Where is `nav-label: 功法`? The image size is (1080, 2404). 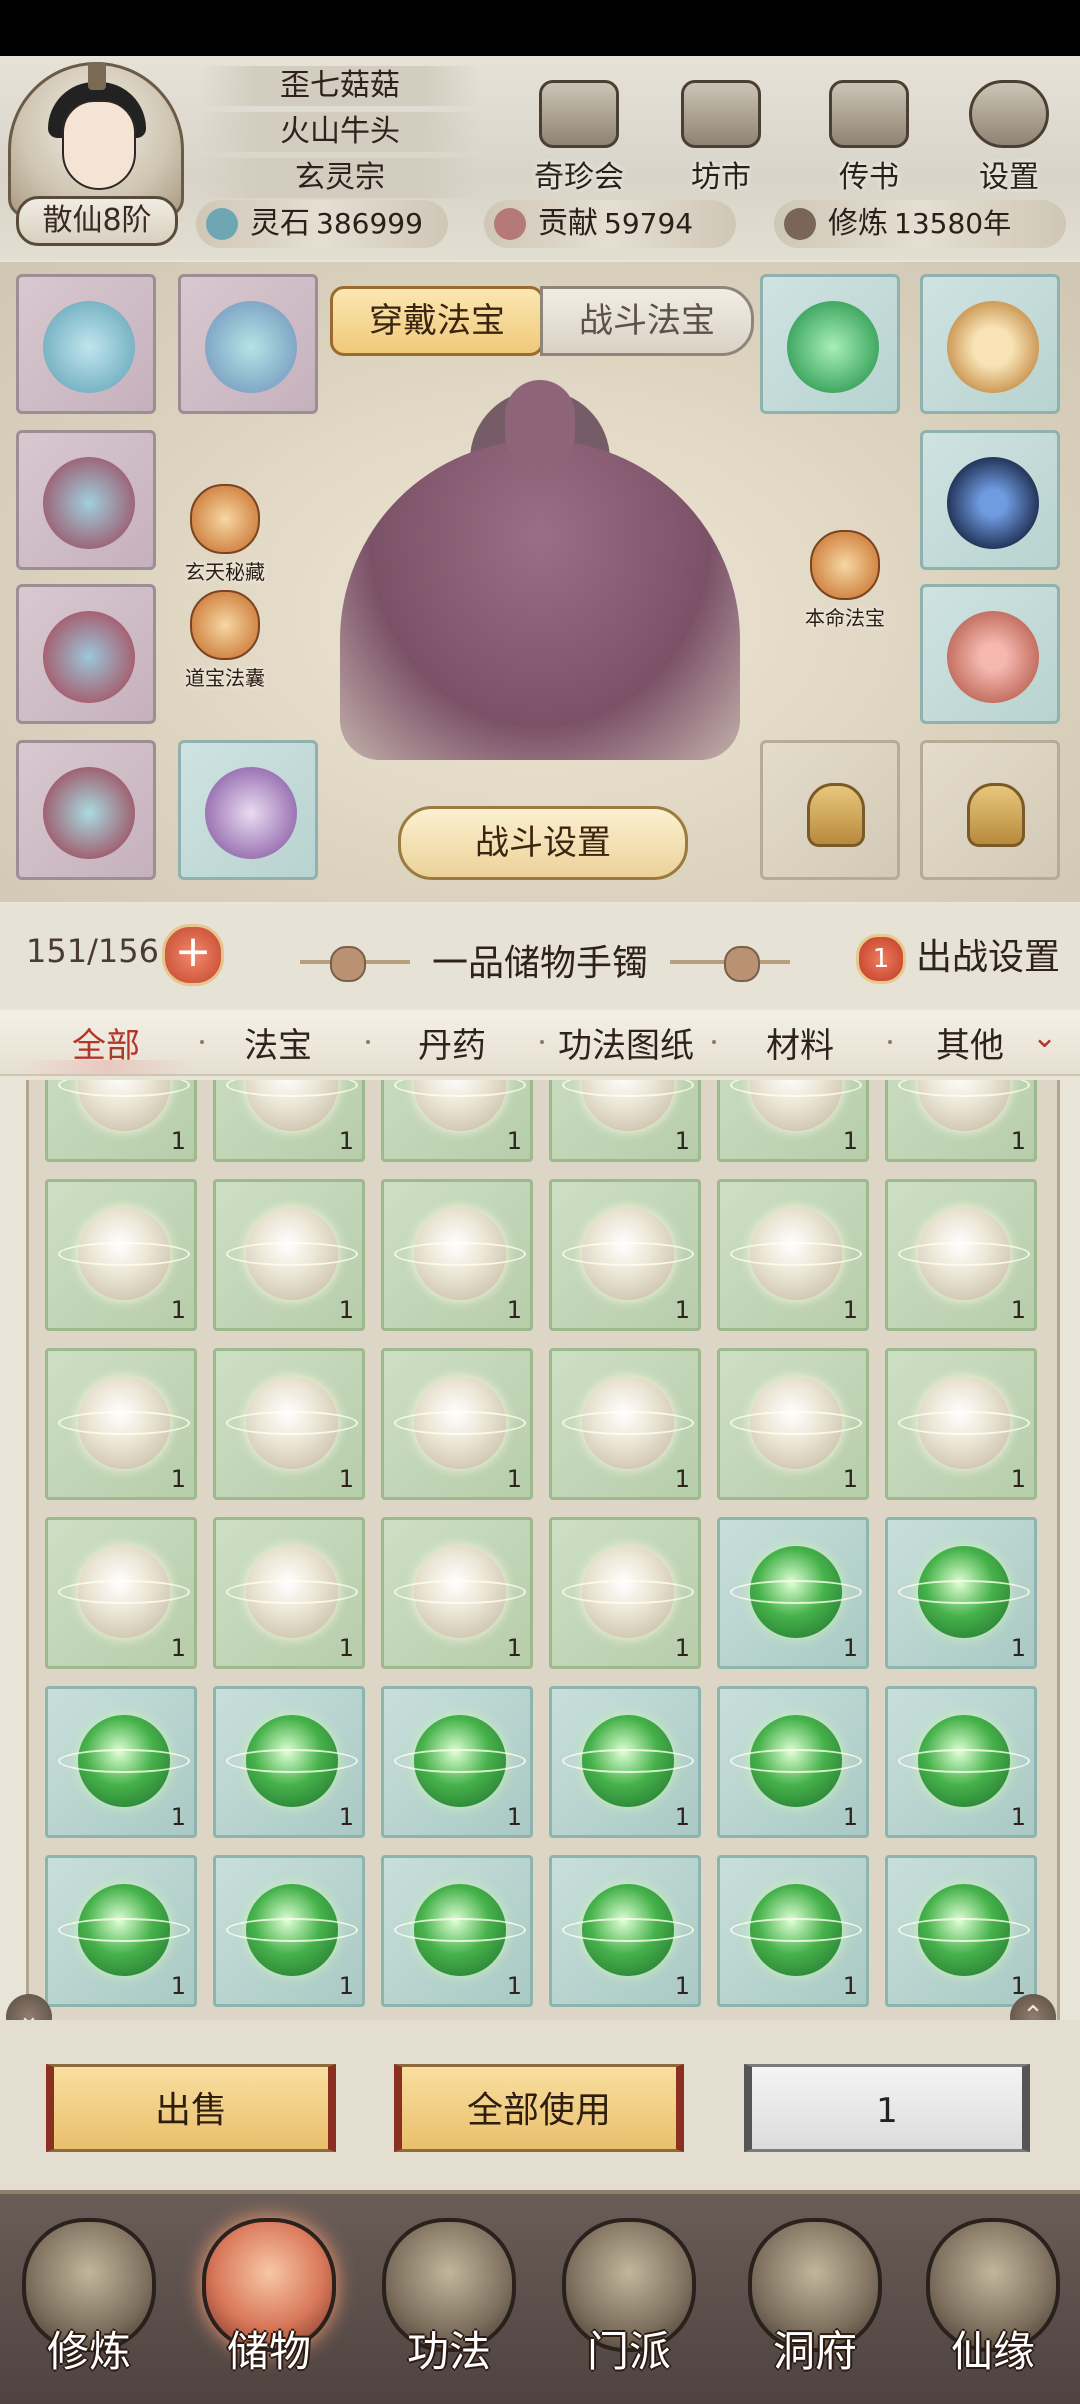
nav-label: 功法 is located at coordinates (448, 2351).